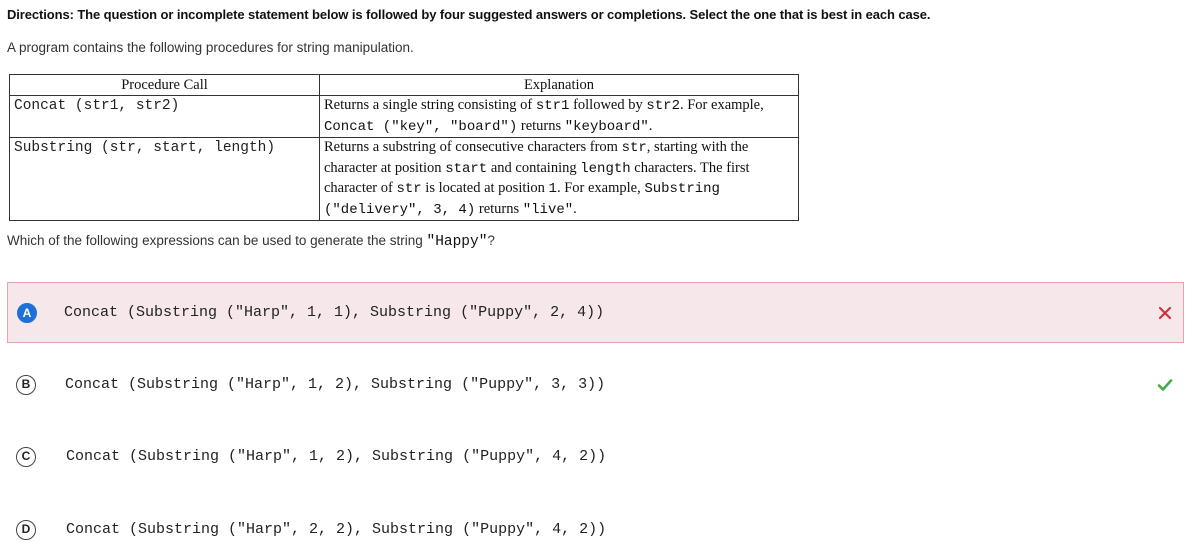  I want to click on table-header-row: Procedure Call Explanation, so click(404, 85).